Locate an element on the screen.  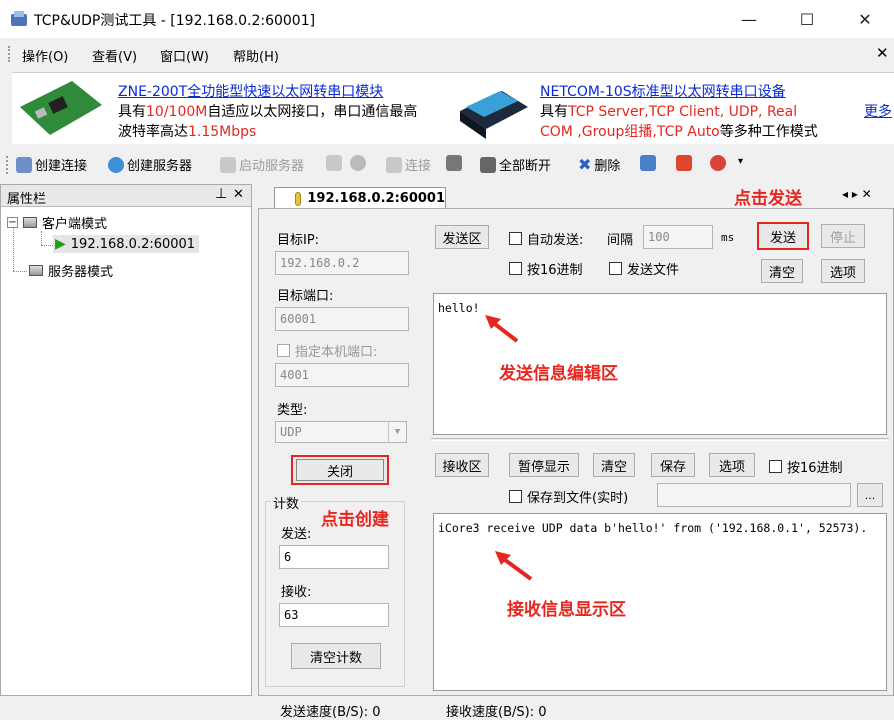
close-window-button: ✕ is located at coordinates (865, 19).